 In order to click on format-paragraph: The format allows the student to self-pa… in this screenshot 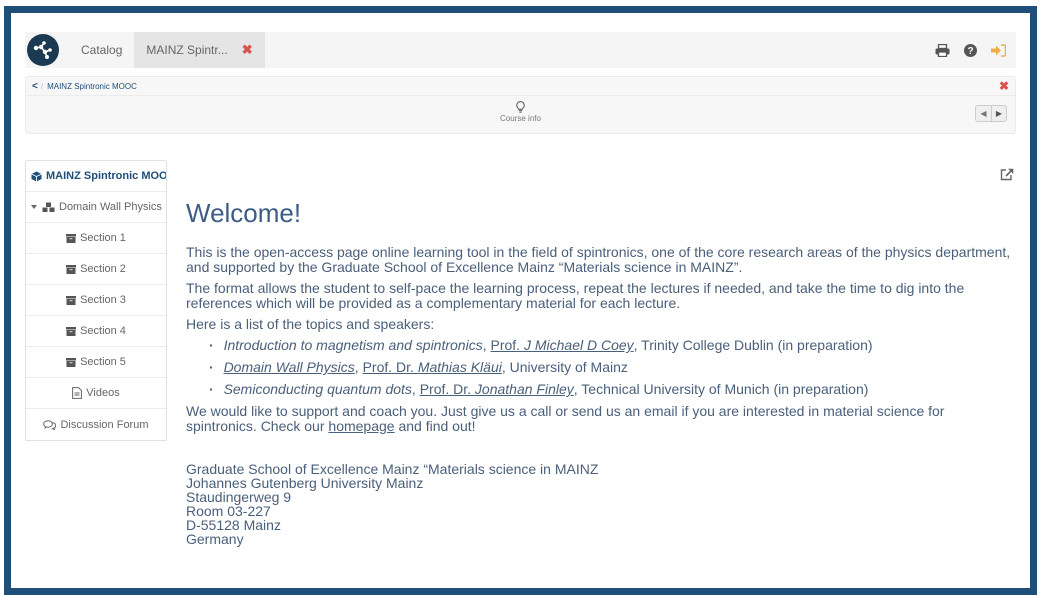, I will do `click(575, 295)`.